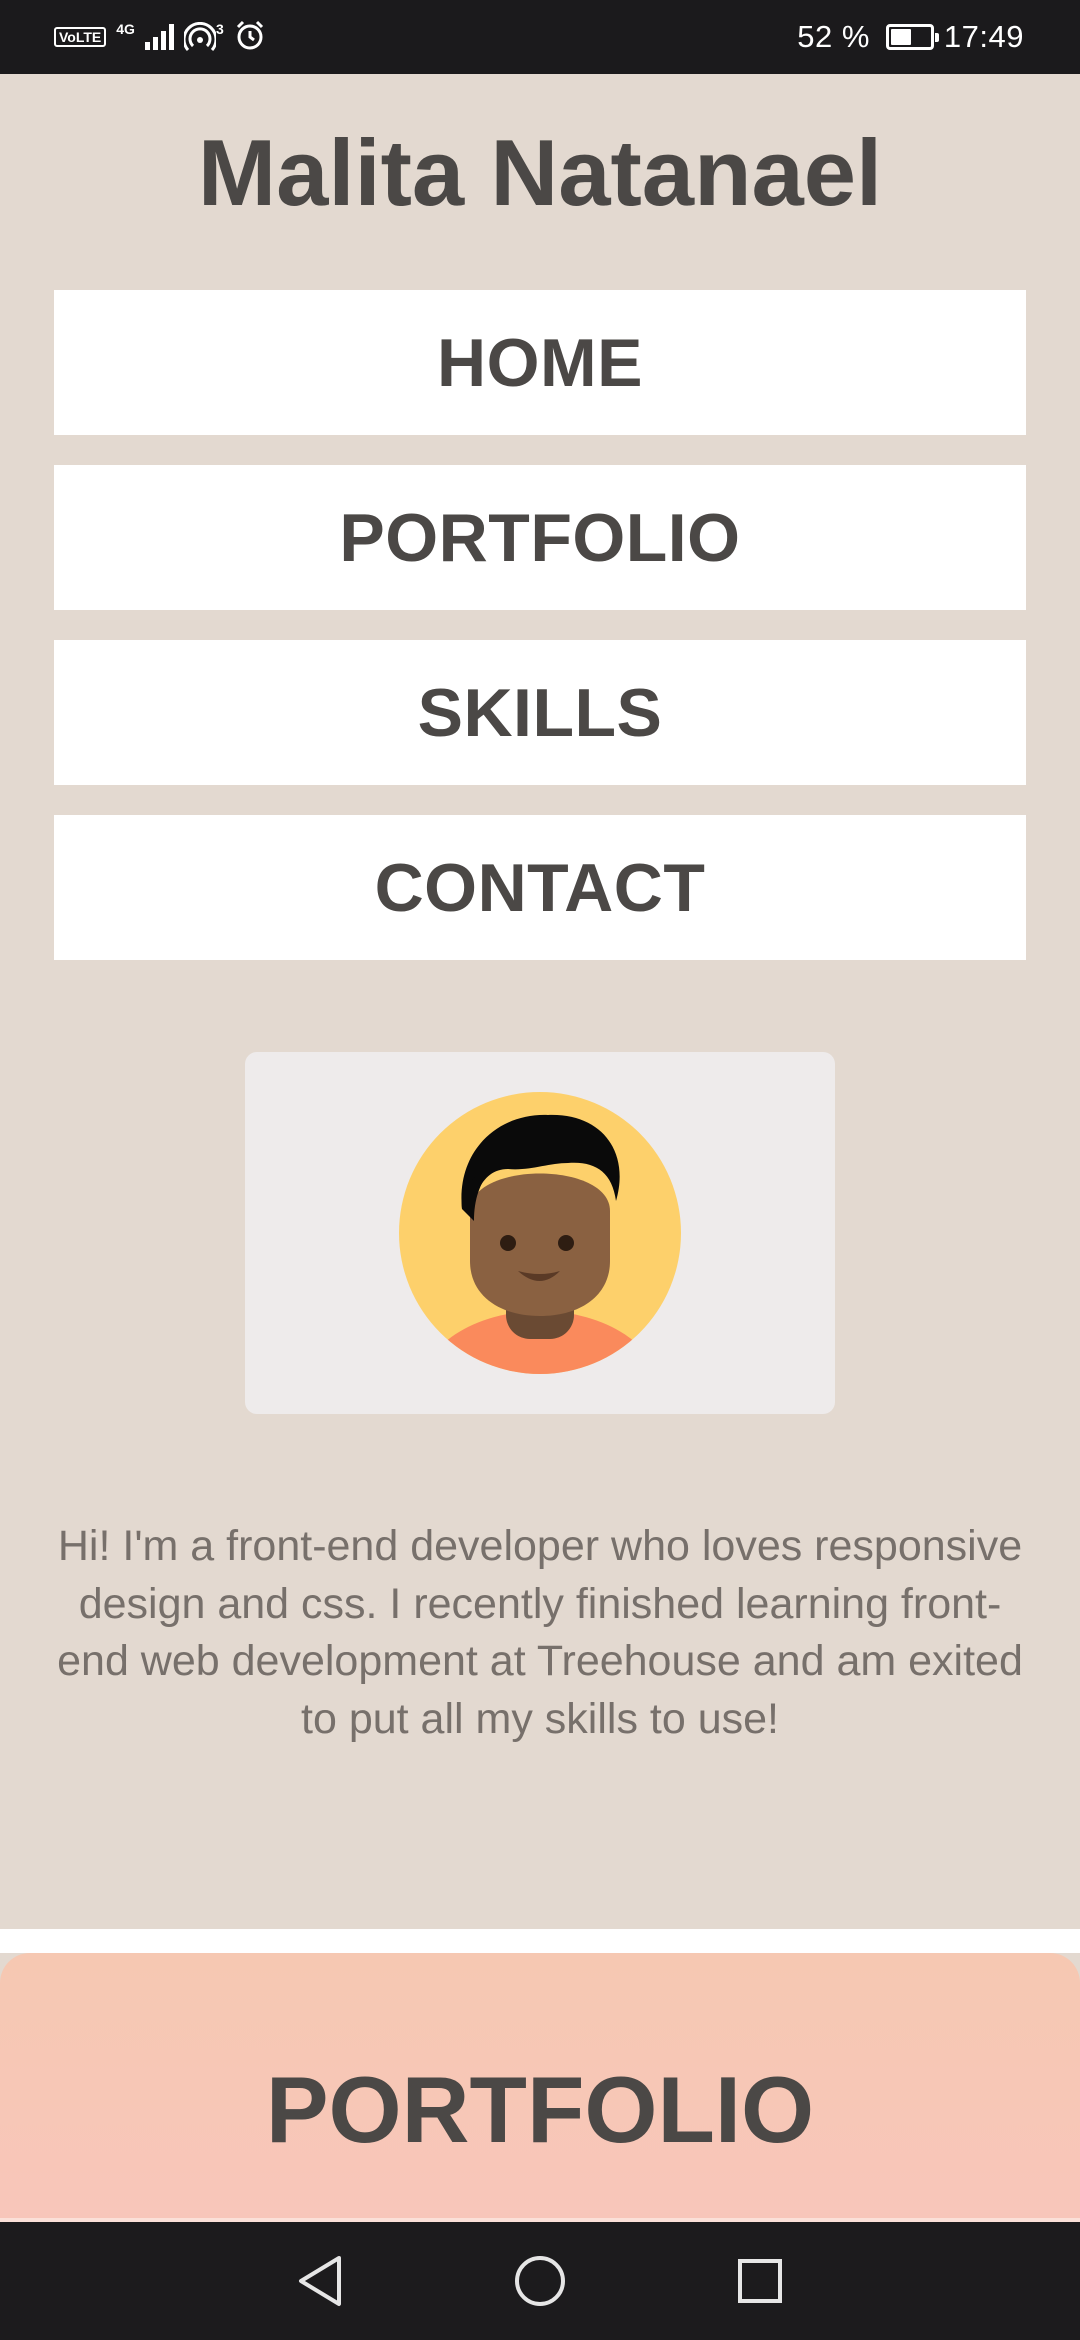  I want to click on battery-icon, so click(912, 37).